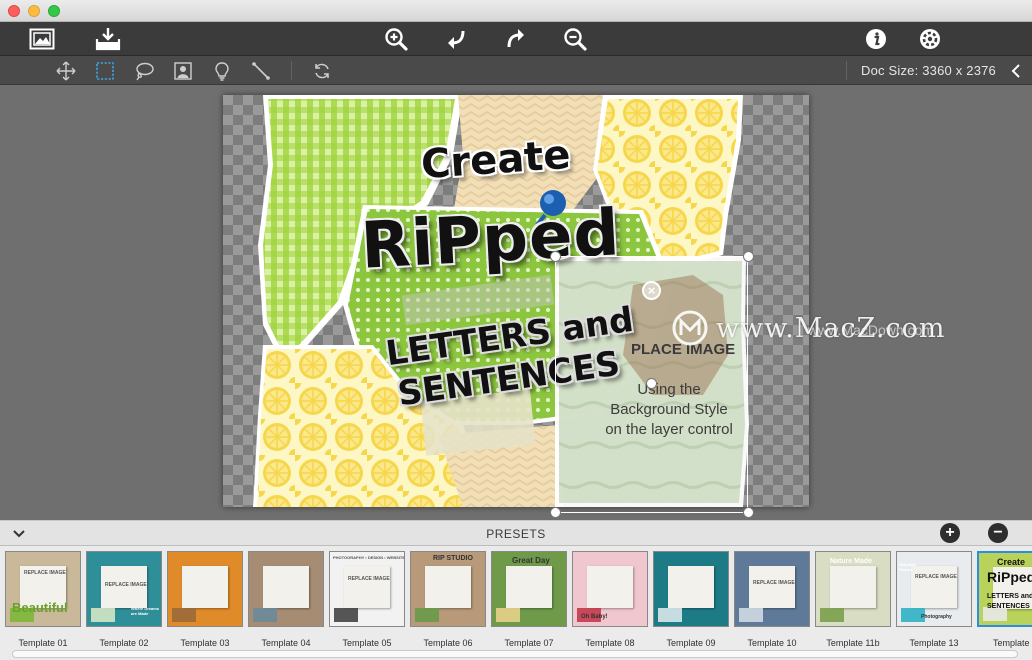 This screenshot has height=660, width=1032. Describe the element at coordinates (490, 240) in the screenshot. I see `artwork-title-big: RiPped` at that location.